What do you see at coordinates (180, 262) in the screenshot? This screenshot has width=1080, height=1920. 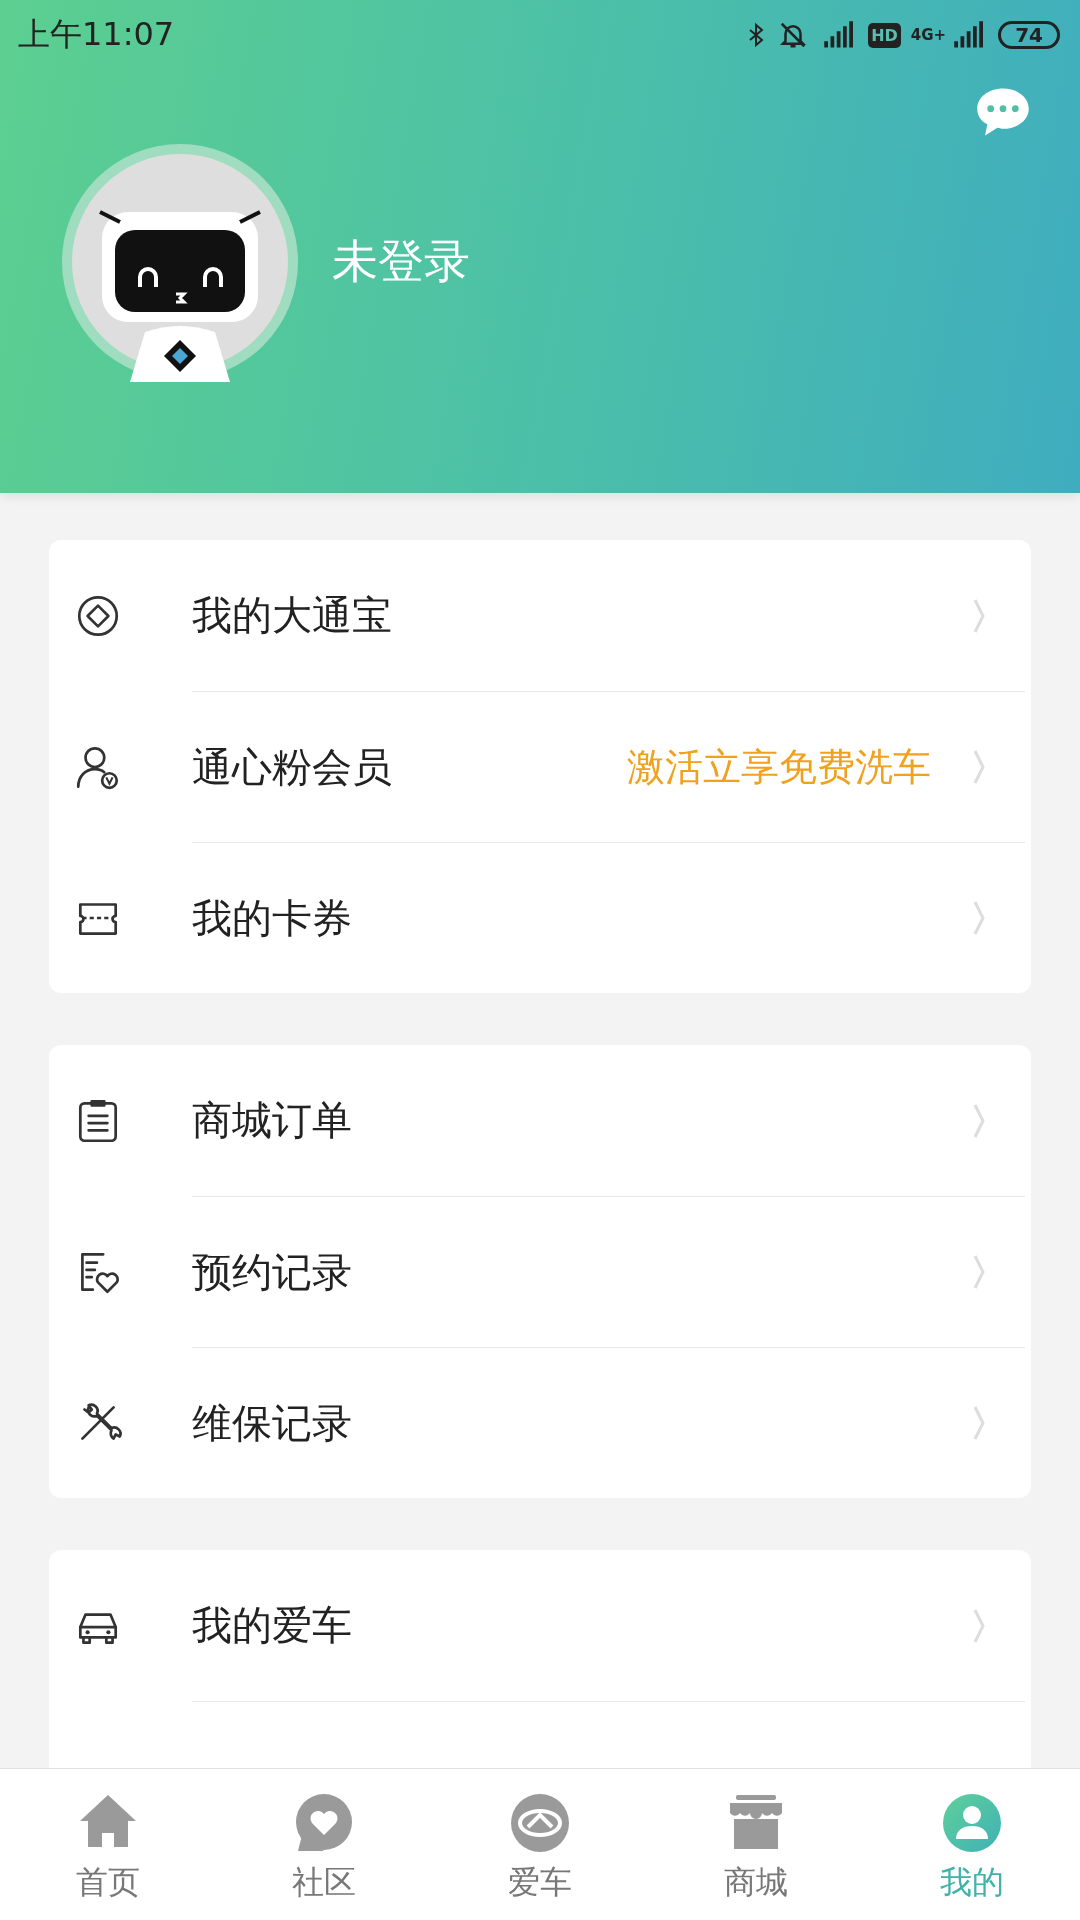 I see `robot-avatar` at bounding box center [180, 262].